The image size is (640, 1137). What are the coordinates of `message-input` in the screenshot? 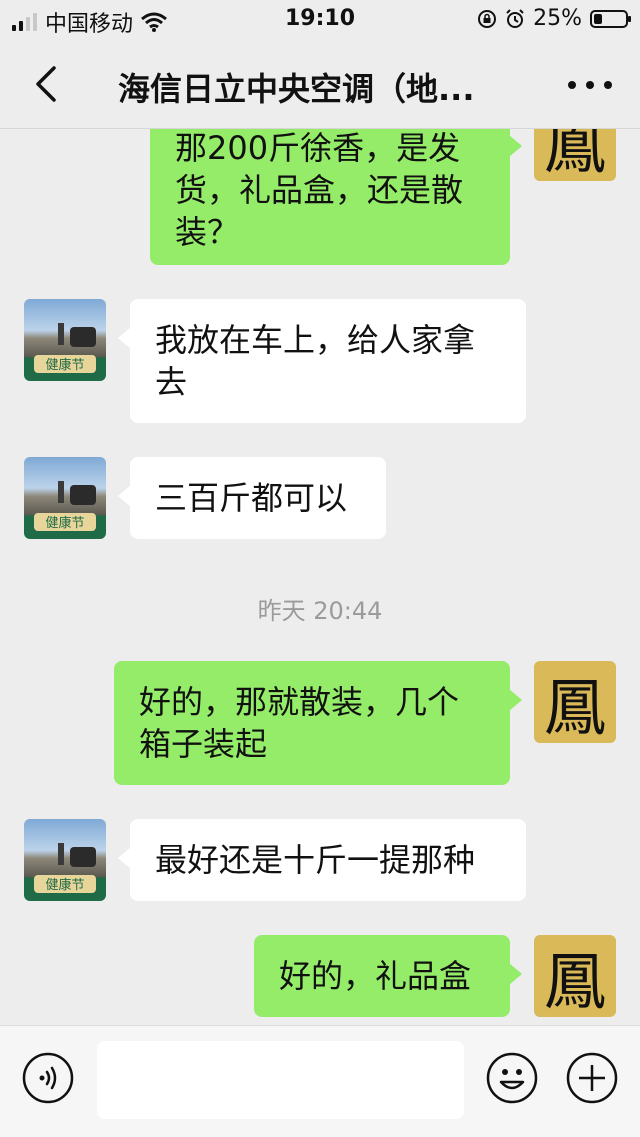 It's located at (280, 1080).